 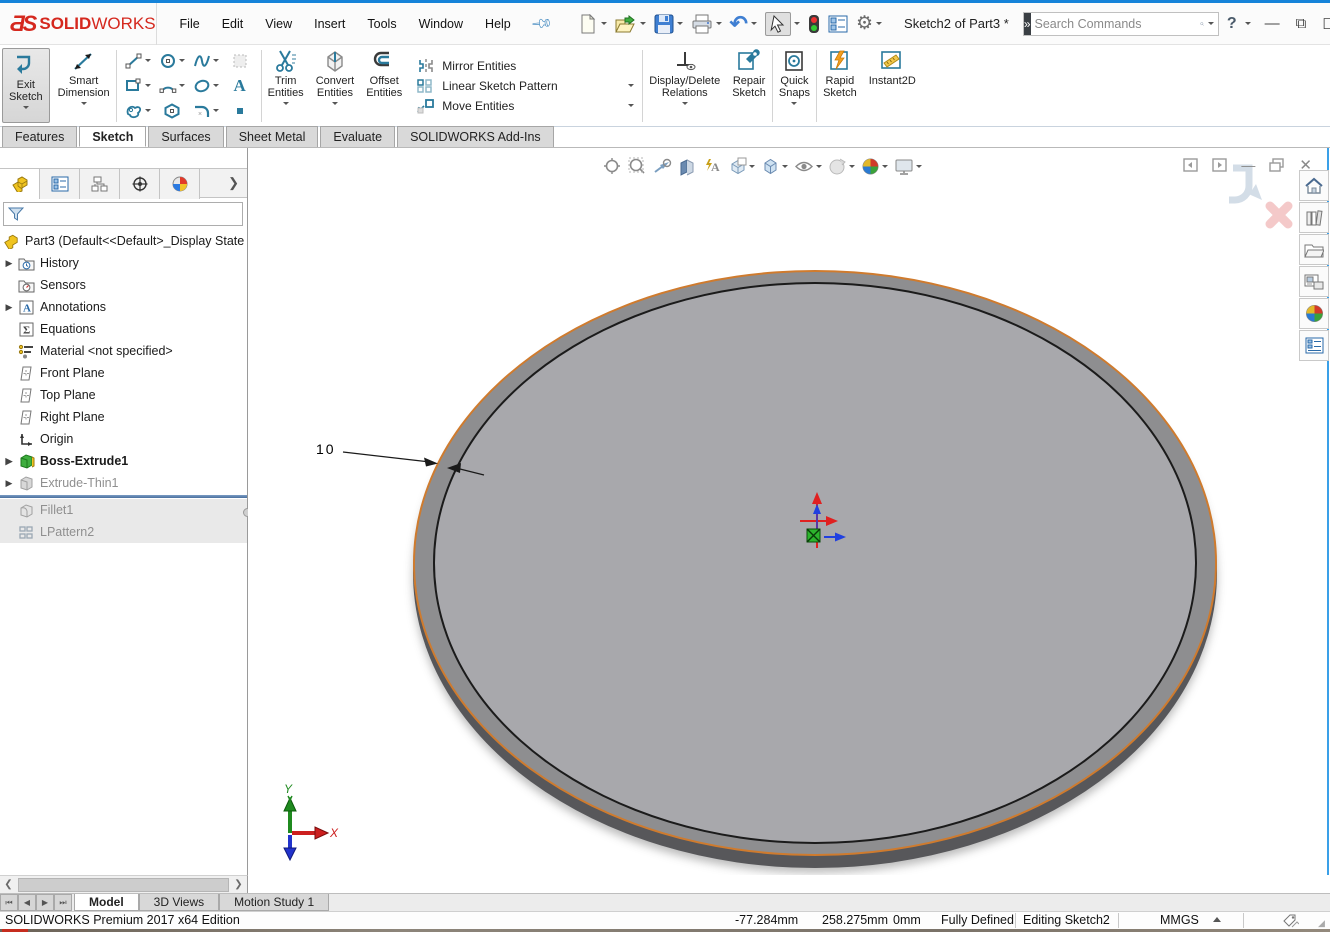 I want to click on view-orientation-button, so click(x=741, y=166).